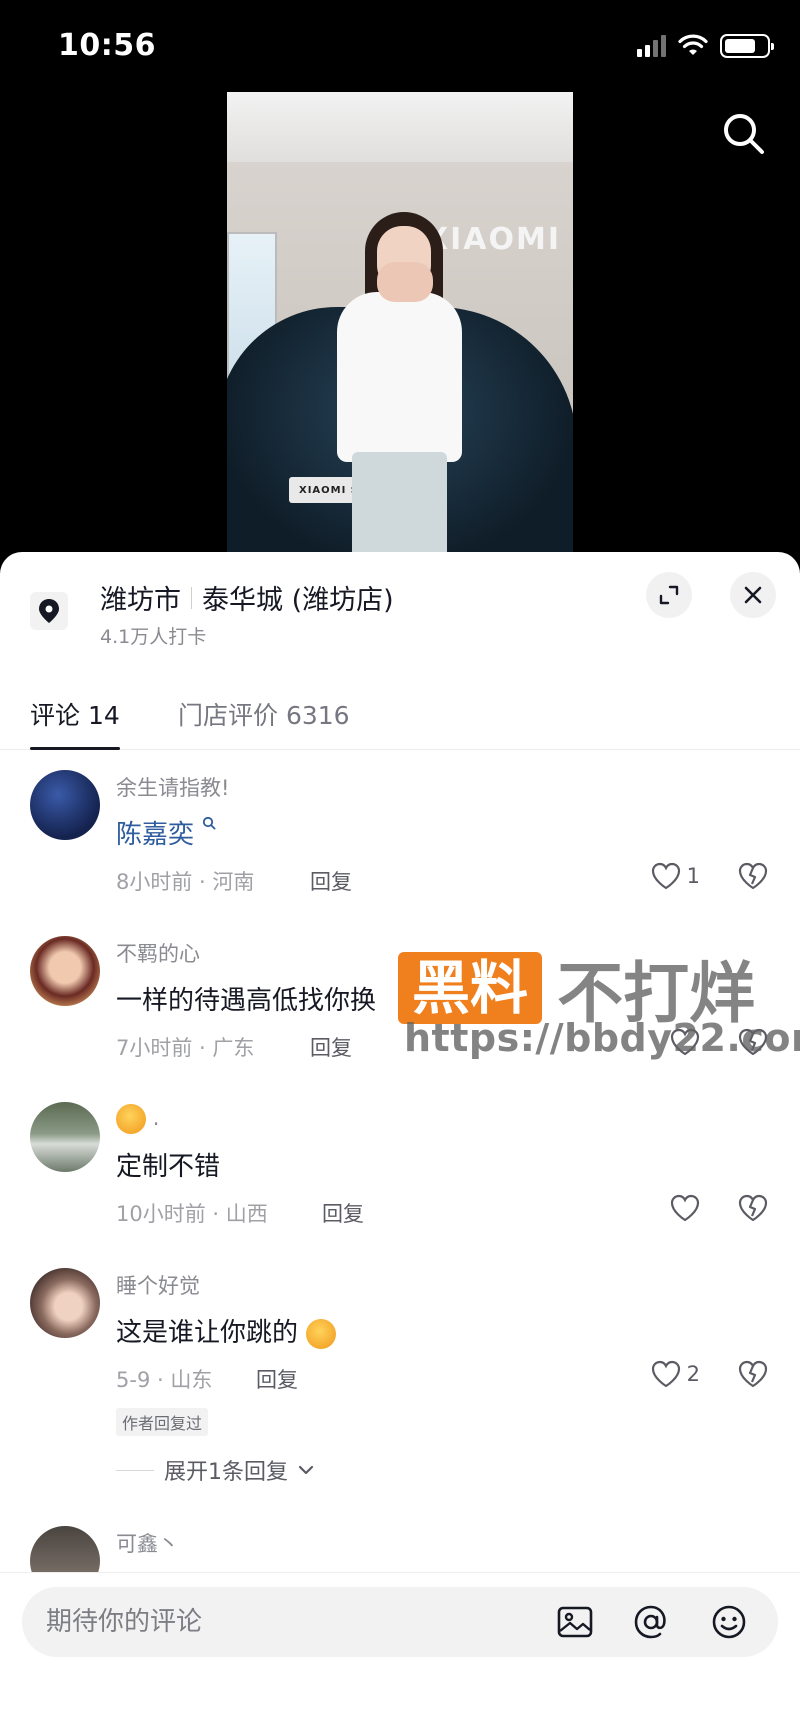 The image size is (800, 1731). Describe the element at coordinates (747, 46) in the screenshot. I see `battery-icon` at that location.